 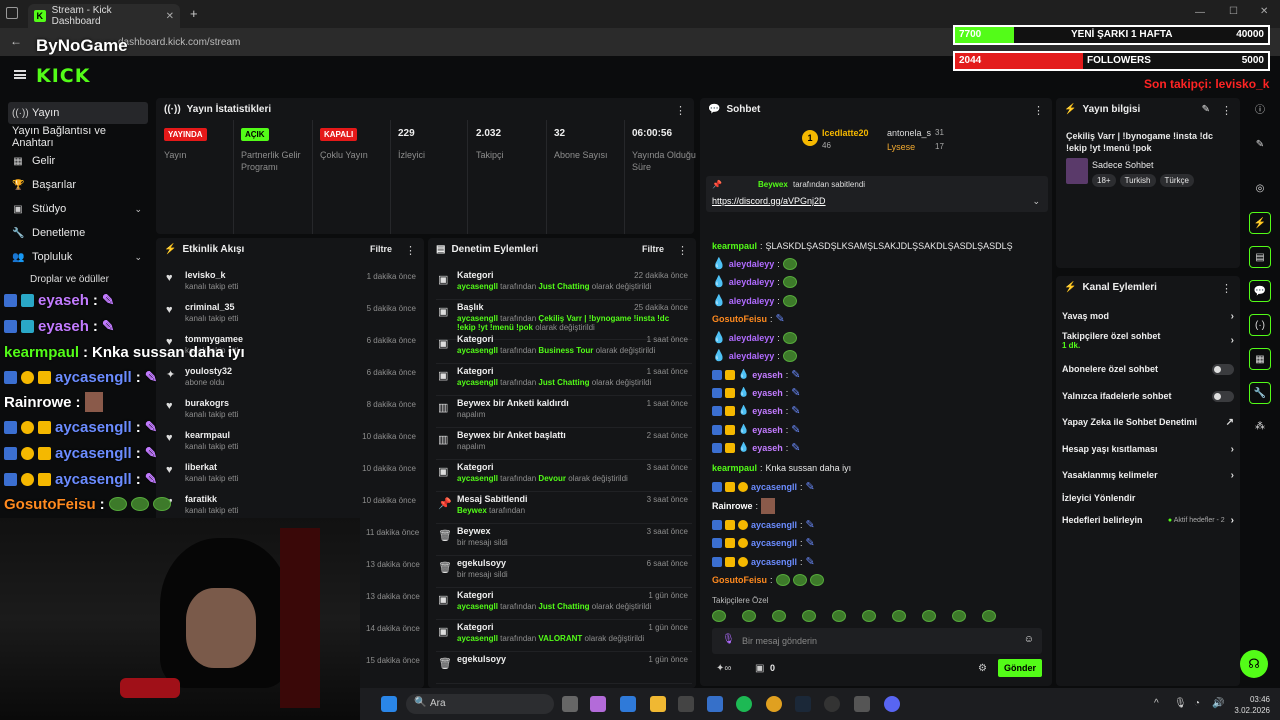 What do you see at coordinates (292, 284) in the screenshot?
I see `activity-row: ♥ levisko_k kanalı takip etti 1 dakika önce` at bounding box center [292, 284].